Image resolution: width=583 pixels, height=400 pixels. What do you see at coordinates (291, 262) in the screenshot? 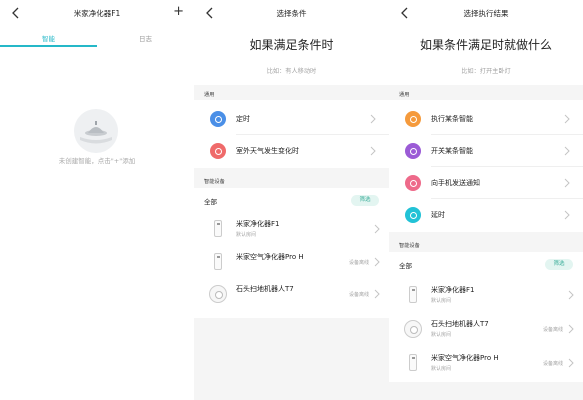
I see `device-item: 米家空气净化器Pro H 设备离线` at bounding box center [291, 262].